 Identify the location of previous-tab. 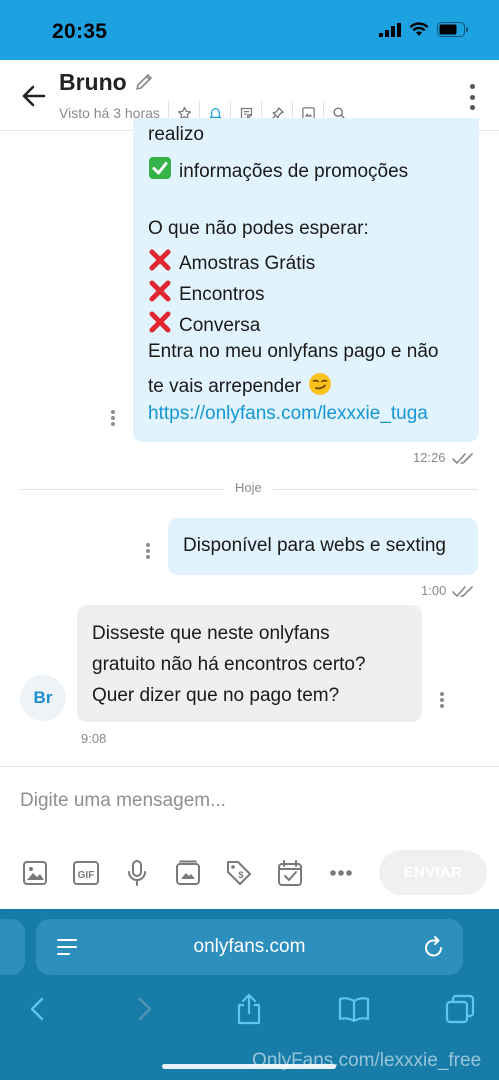
(12, 947).